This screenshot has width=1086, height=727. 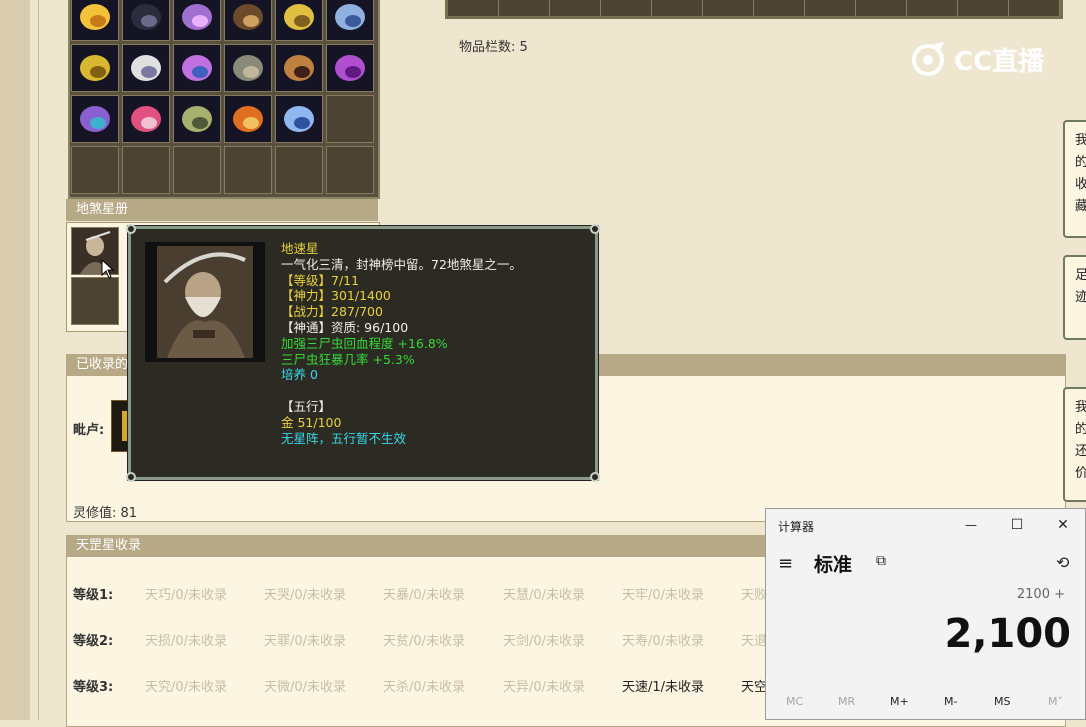 I want to click on memory-clear-button: MC, so click(x=794, y=701).